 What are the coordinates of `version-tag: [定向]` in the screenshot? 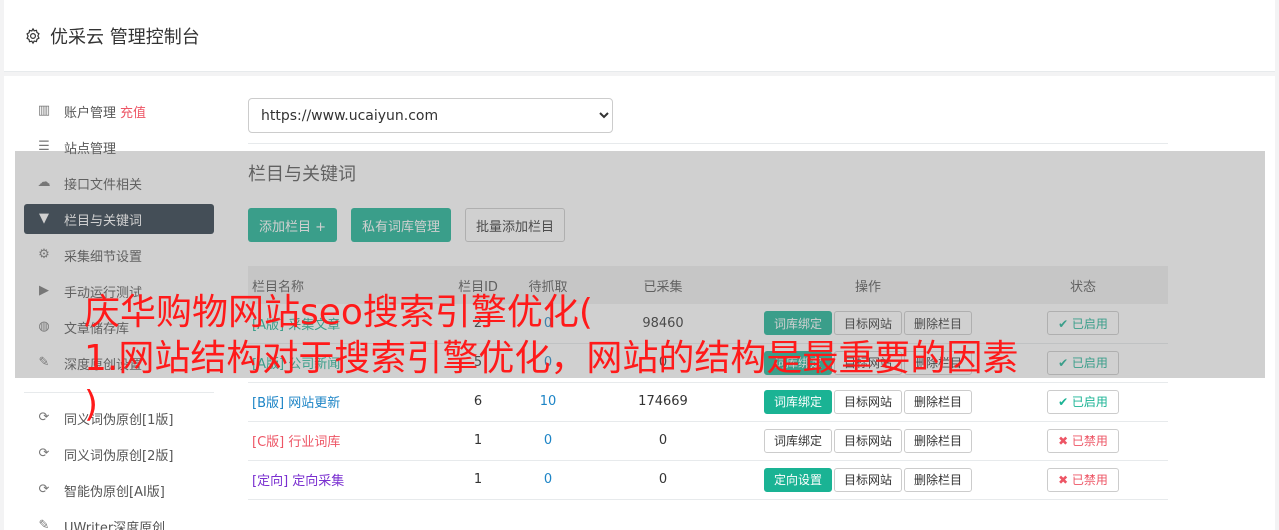 It's located at (270, 481).